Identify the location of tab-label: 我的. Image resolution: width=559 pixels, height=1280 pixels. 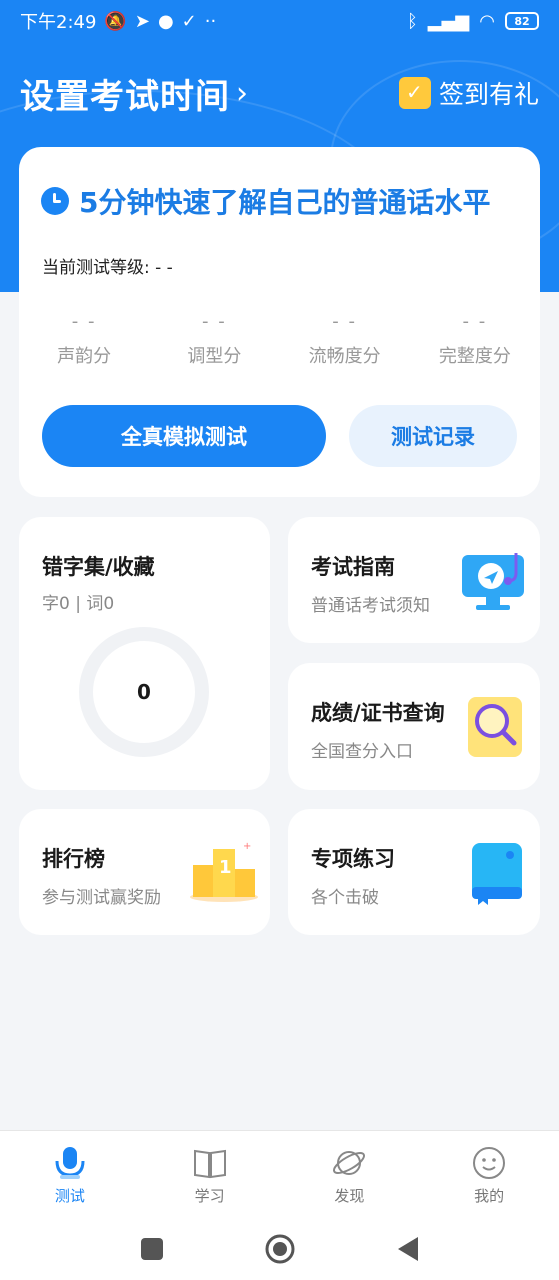
(489, 1196).